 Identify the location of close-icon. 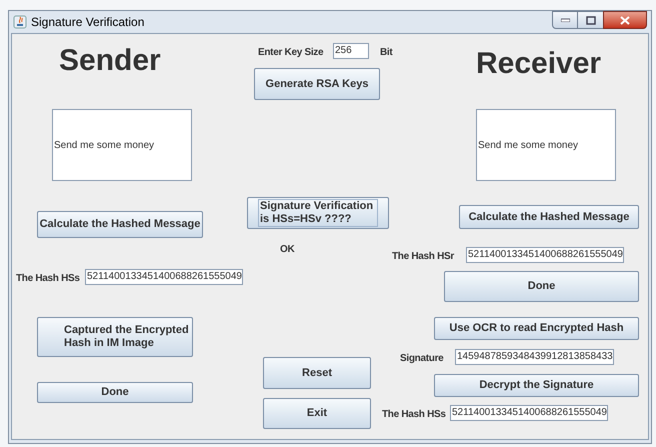
(625, 20).